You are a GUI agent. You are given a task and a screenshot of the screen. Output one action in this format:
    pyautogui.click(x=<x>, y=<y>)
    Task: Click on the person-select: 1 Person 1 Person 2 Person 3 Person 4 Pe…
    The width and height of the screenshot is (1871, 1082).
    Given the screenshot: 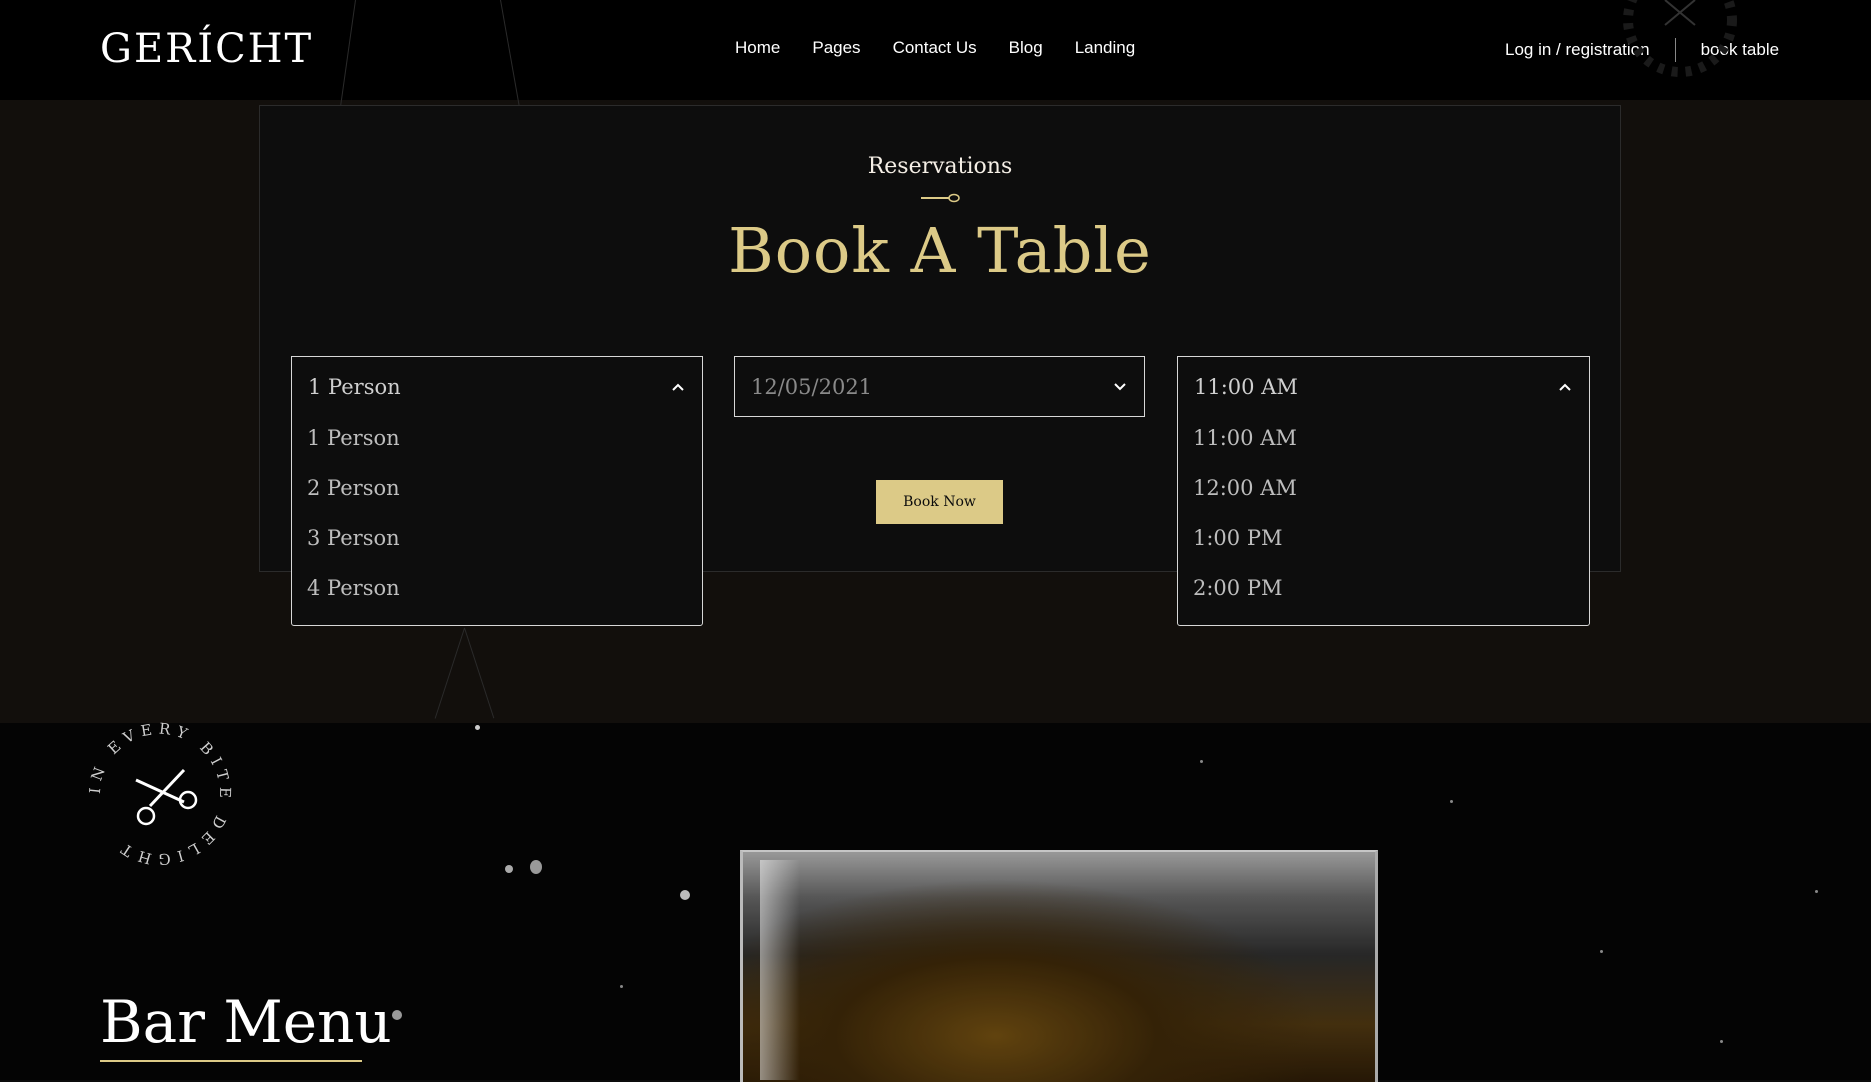 What is the action you would take?
    pyautogui.click(x=497, y=491)
    